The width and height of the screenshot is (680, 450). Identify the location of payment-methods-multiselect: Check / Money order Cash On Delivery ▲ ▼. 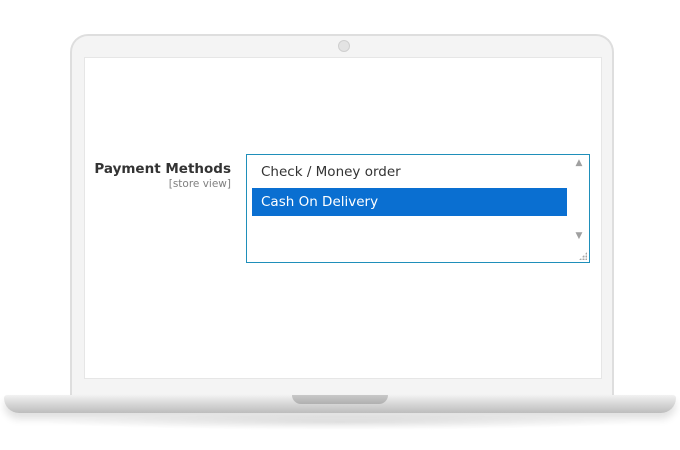
(418, 208).